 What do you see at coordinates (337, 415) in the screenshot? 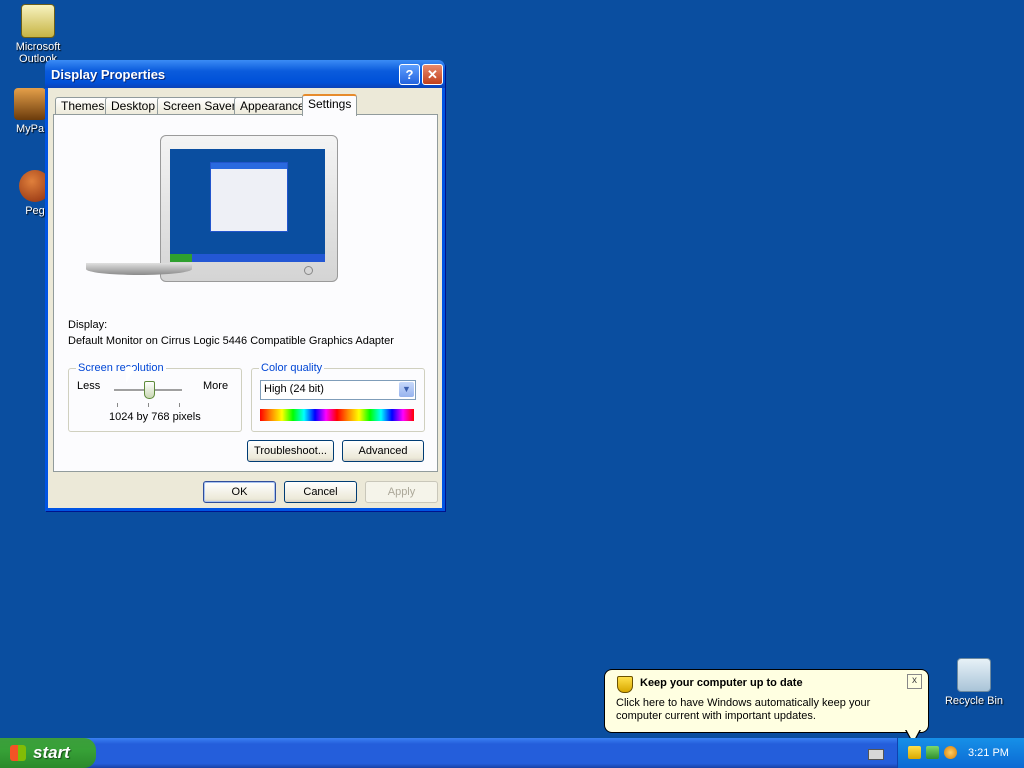
I see `color-spectrum-bar` at bounding box center [337, 415].